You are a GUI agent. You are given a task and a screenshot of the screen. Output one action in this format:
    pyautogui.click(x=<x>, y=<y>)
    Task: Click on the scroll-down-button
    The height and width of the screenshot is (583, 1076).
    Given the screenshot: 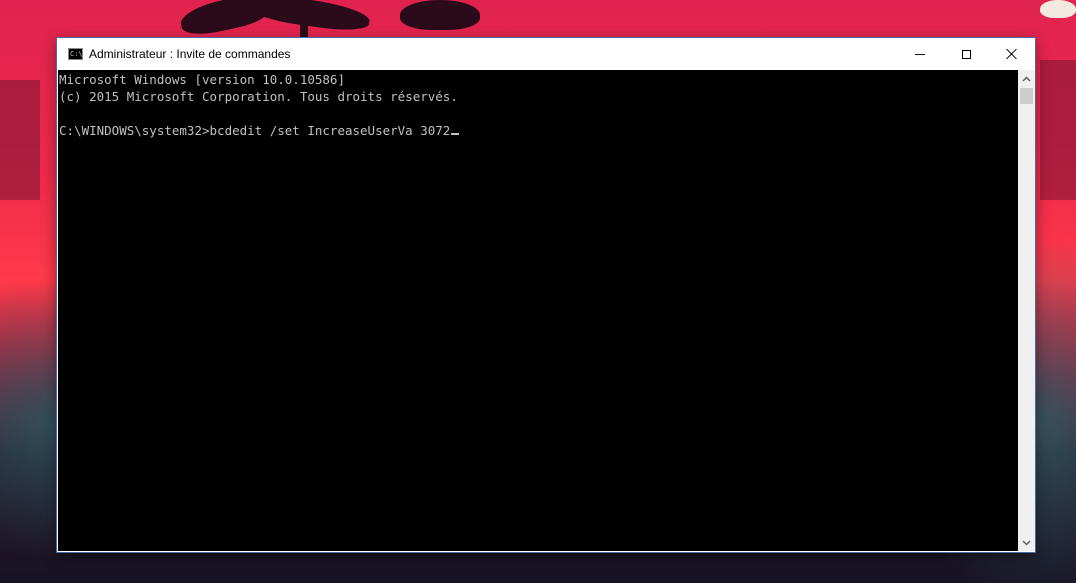 What is the action you would take?
    pyautogui.click(x=1026, y=542)
    